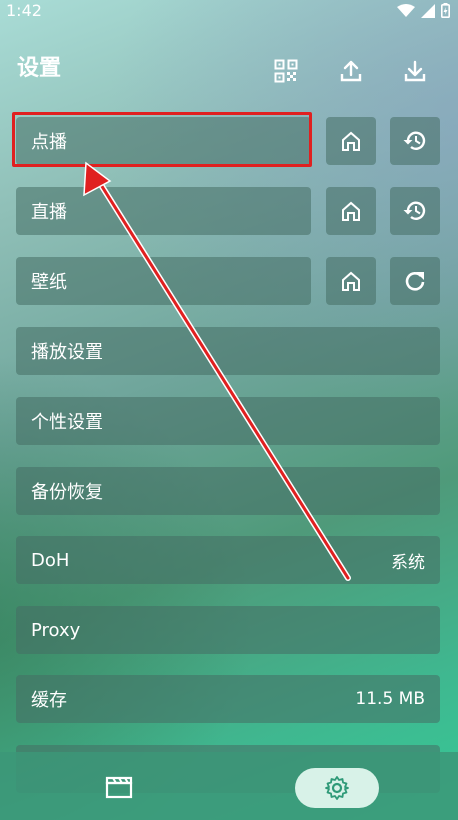  I want to click on row-wallpaper: 壁纸, so click(163, 281).